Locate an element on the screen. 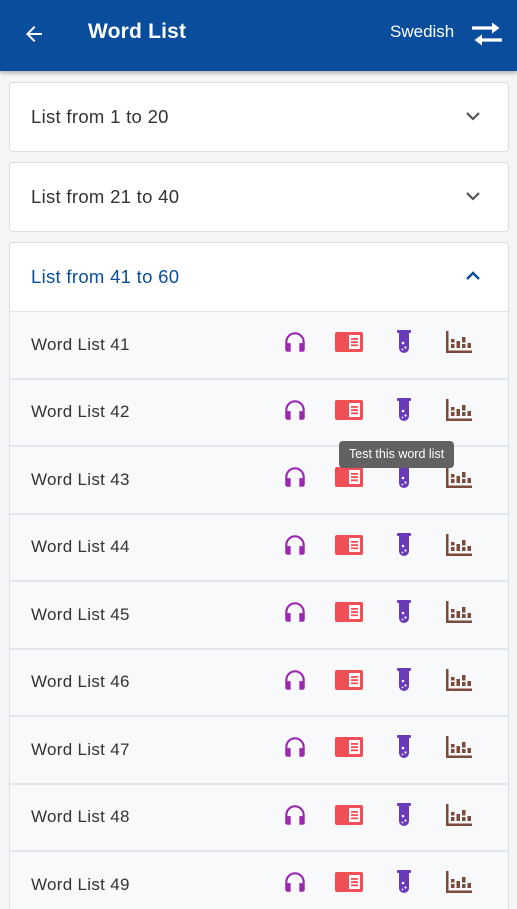 The width and height of the screenshot is (517, 909). back-button is located at coordinates (34, 34).